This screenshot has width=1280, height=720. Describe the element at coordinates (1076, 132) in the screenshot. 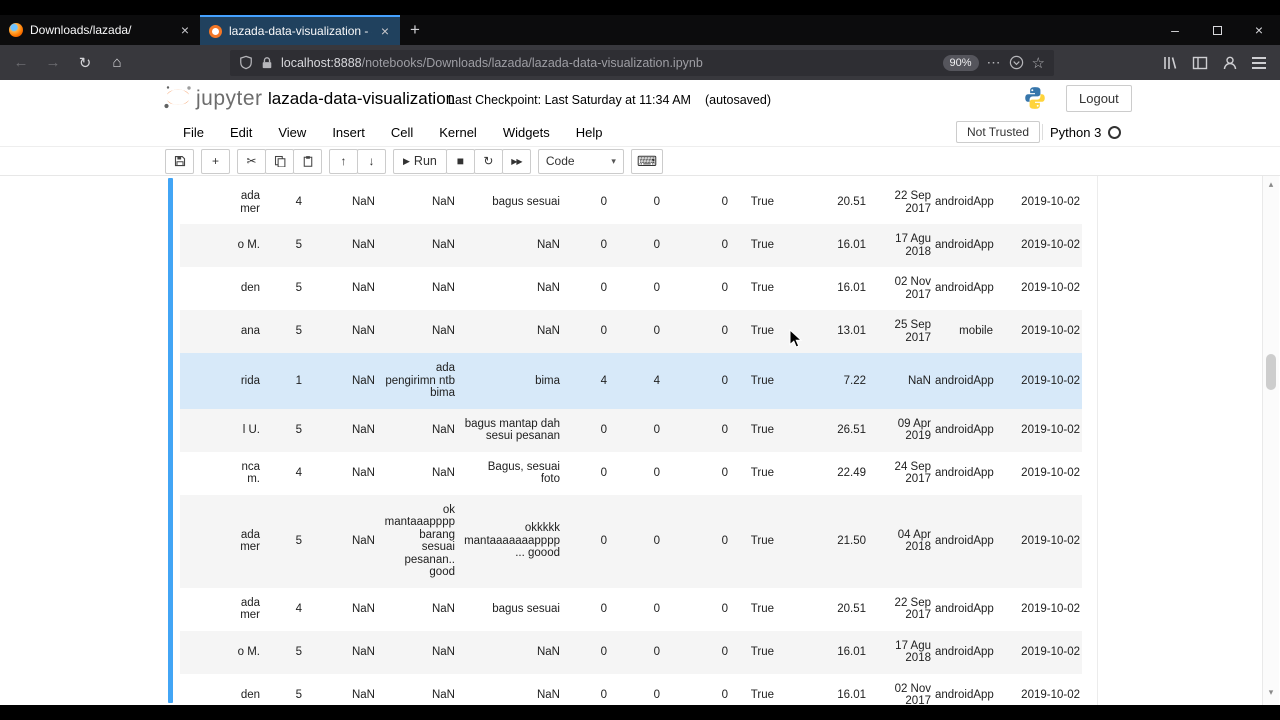

I see `kernel-name: Python 3` at that location.